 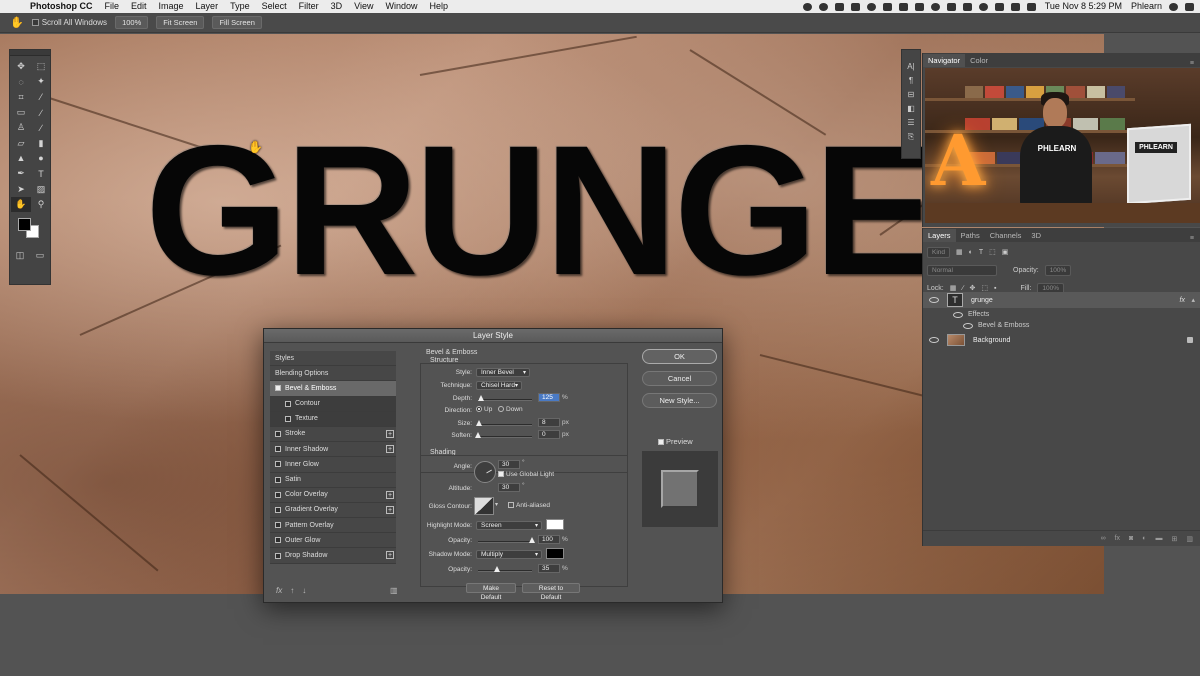 What do you see at coordinates (1182, 300) in the screenshot?
I see `layer-fx-icon: fx` at bounding box center [1182, 300].